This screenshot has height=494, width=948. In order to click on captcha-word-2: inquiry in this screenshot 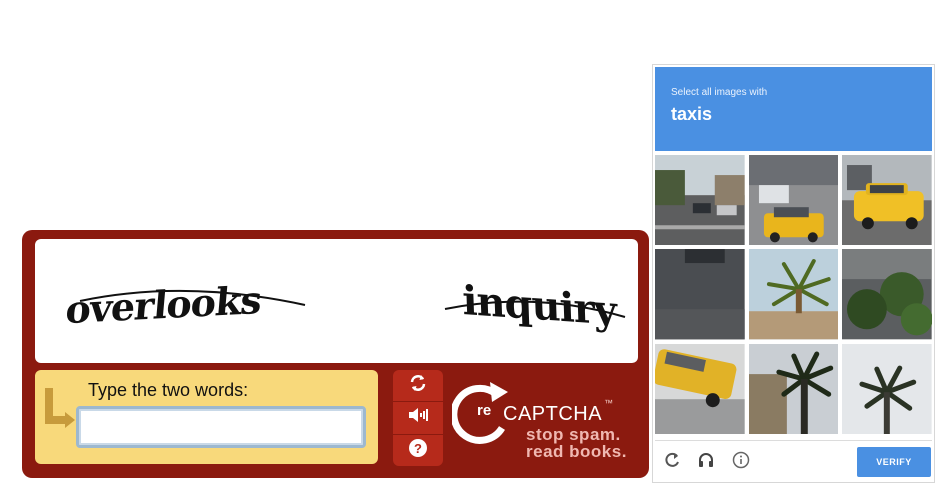, I will do `click(541, 306)`.